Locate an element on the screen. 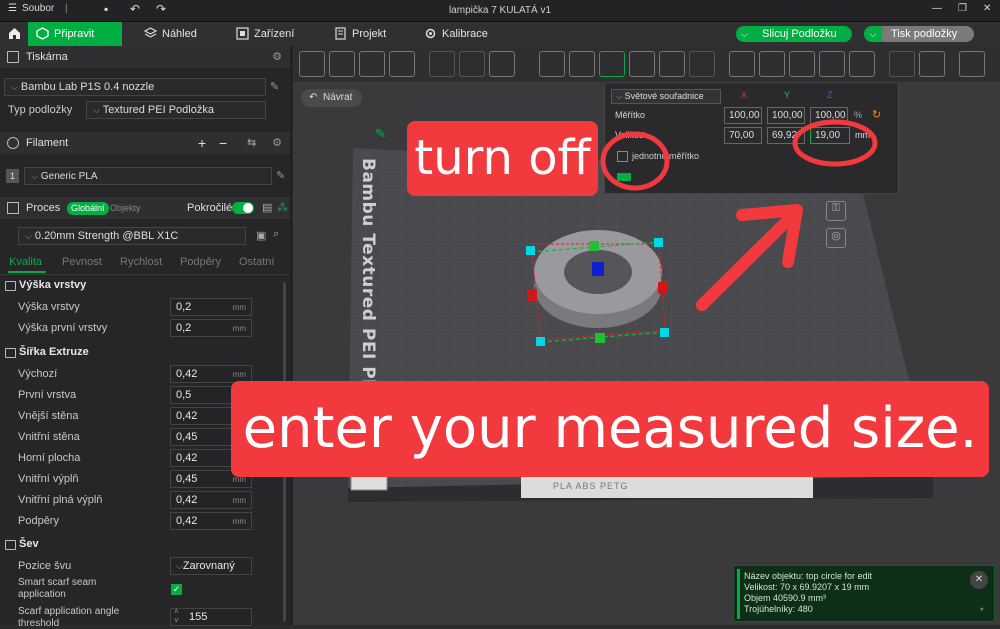 Image resolution: width=1000 pixels, height=629 pixels. text-icon is located at coordinates (802, 64).